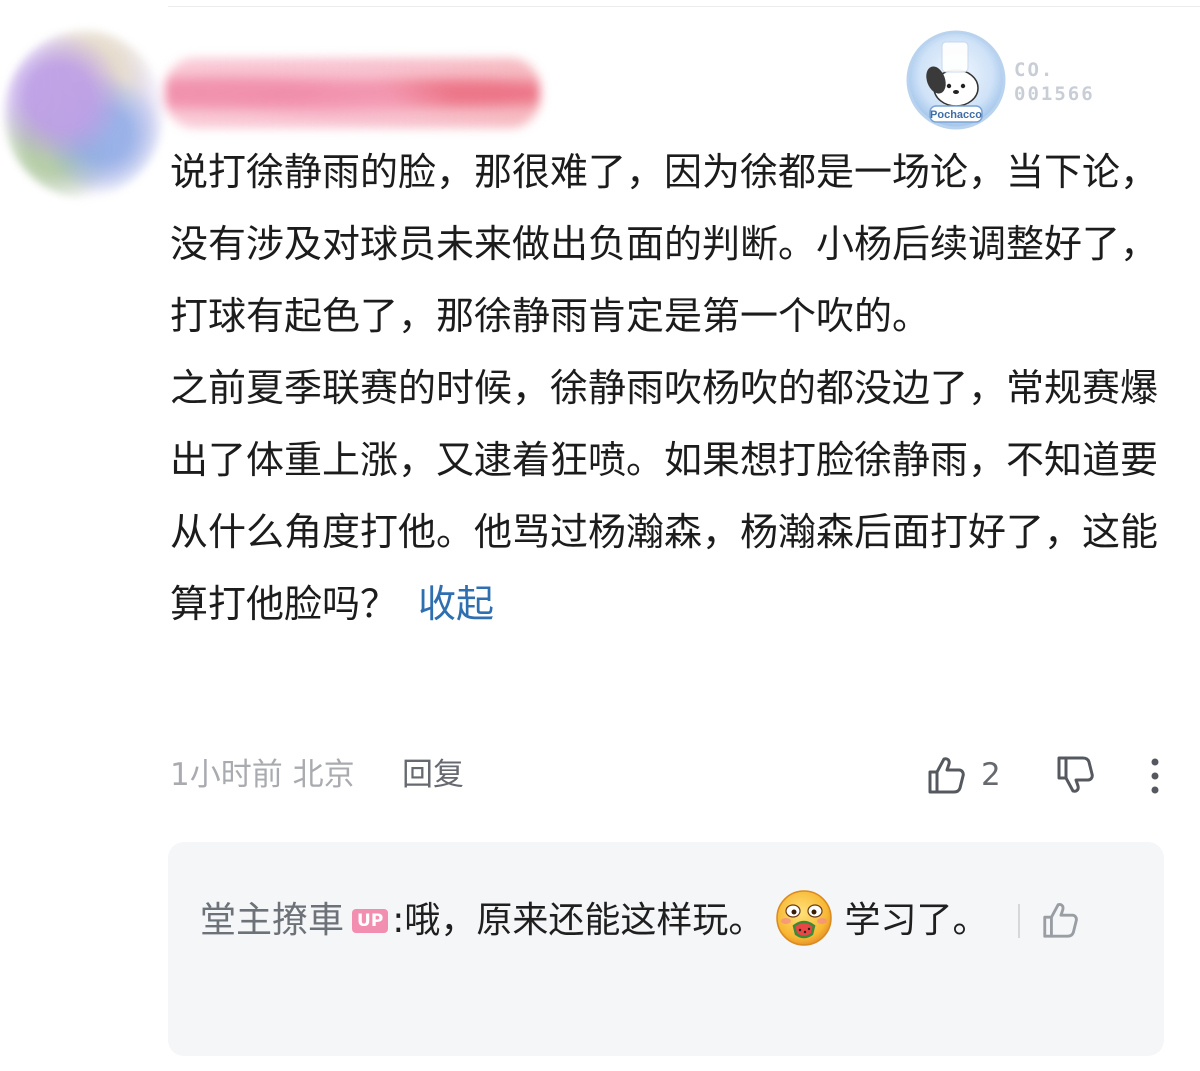 This screenshot has height=1071, width=1200. Describe the element at coordinates (1060, 920) in the screenshot. I see `sub-reply-thumbs-up-icon` at that location.